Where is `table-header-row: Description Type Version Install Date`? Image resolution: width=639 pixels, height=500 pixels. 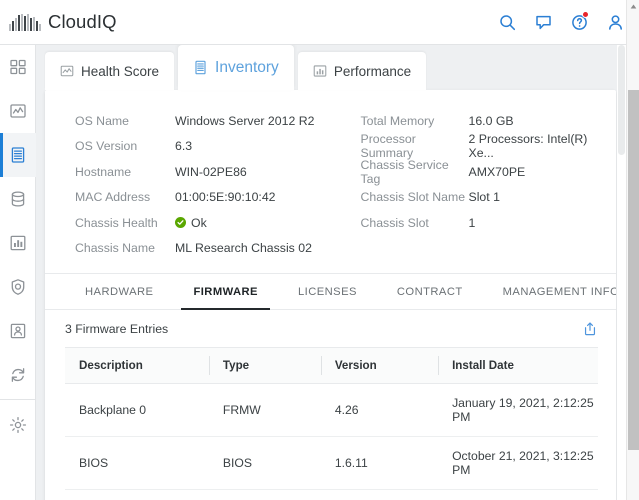
table-header-row: Description Type Version Install Date is located at coordinates (331, 365).